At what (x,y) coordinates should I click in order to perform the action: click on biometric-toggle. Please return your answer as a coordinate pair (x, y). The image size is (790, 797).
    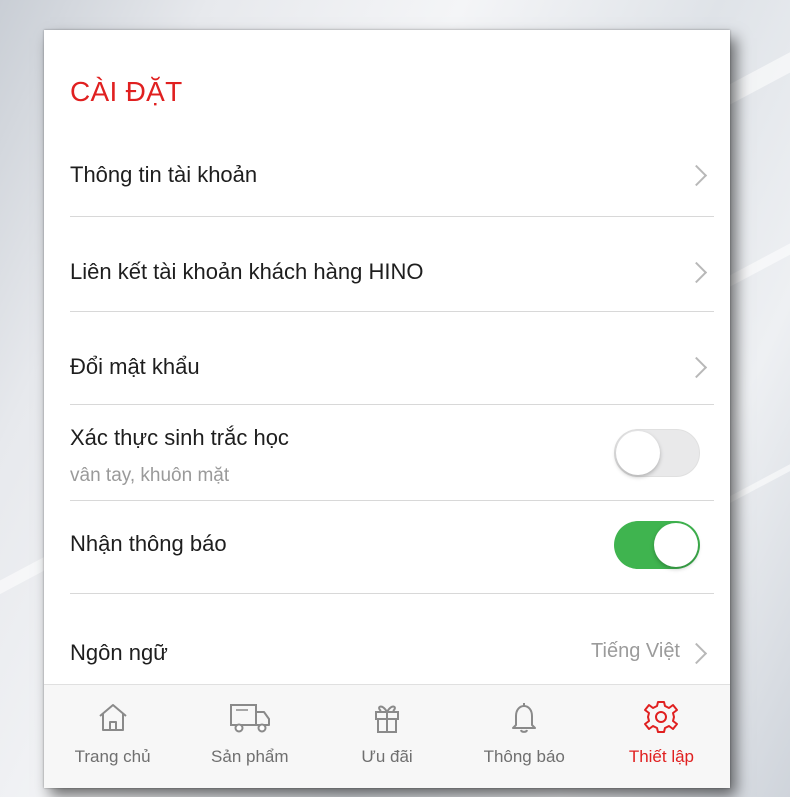
    Looking at the image, I should click on (657, 453).